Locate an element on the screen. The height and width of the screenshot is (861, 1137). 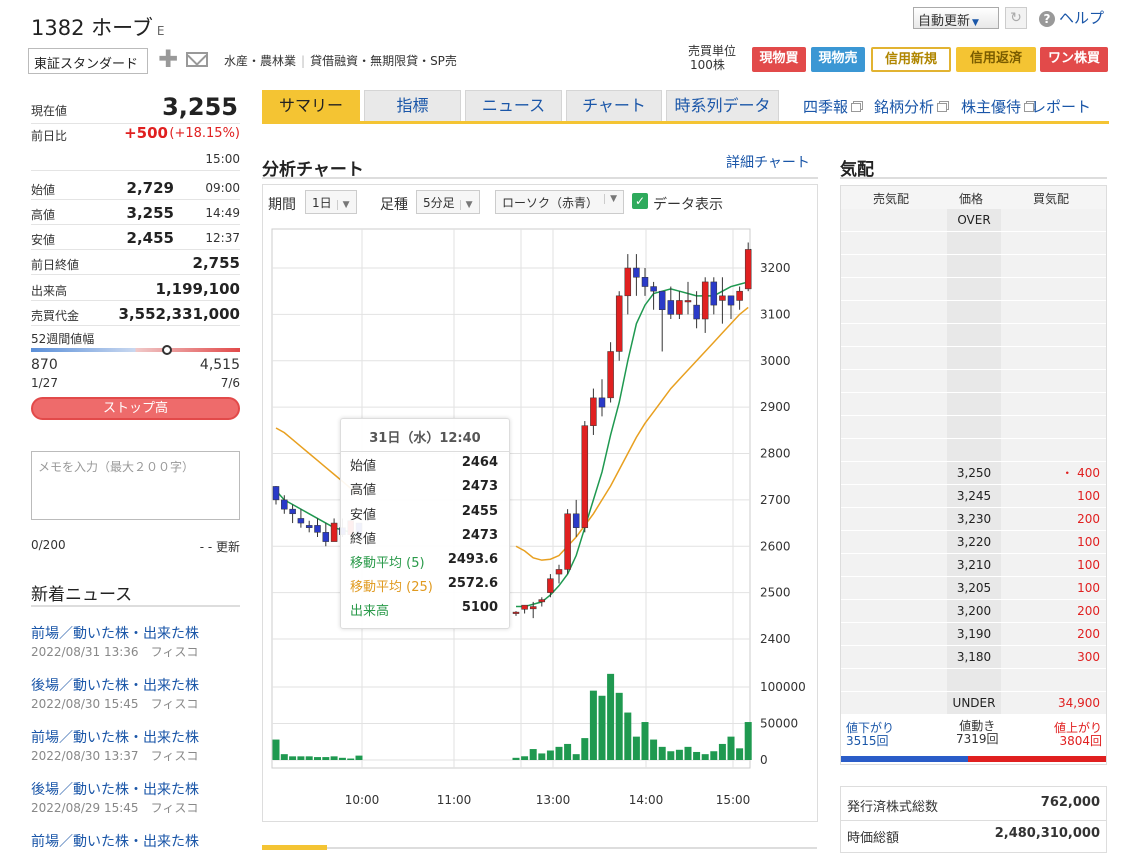
tab-timeseries: 時系列データ is located at coordinates (722, 106).